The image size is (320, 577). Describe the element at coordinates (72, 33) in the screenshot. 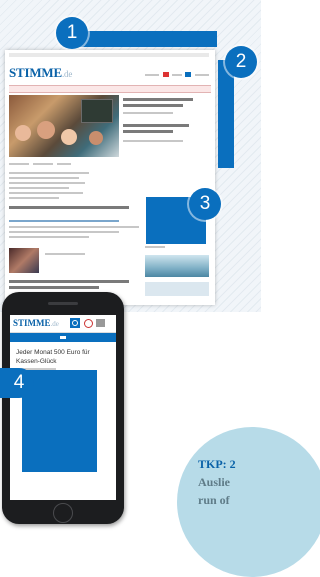

I see `badge-1: 1` at that location.